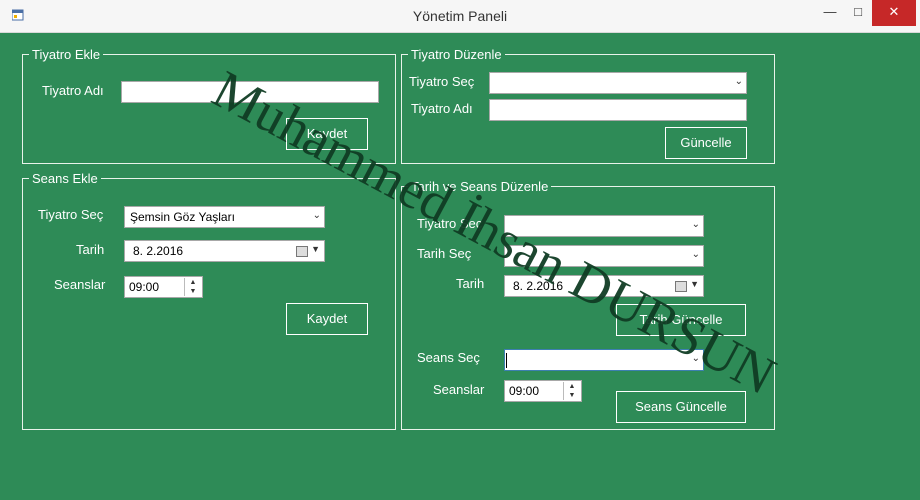  What do you see at coordinates (66, 54) in the screenshot?
I see `group-legend: Tiyatro Ekle` at bounding box center [66, 54].